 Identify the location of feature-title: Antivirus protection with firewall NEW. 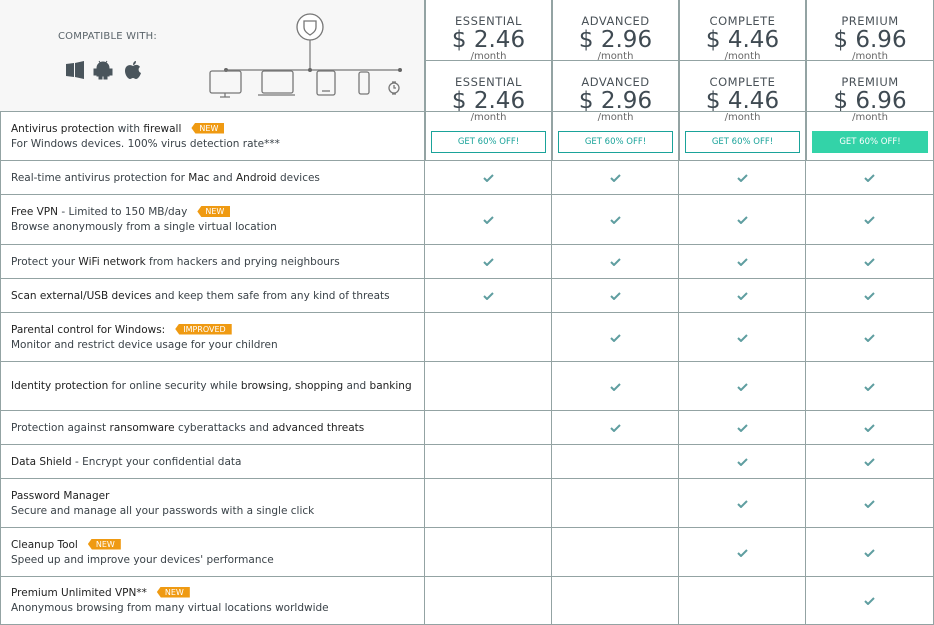
(212, 129).